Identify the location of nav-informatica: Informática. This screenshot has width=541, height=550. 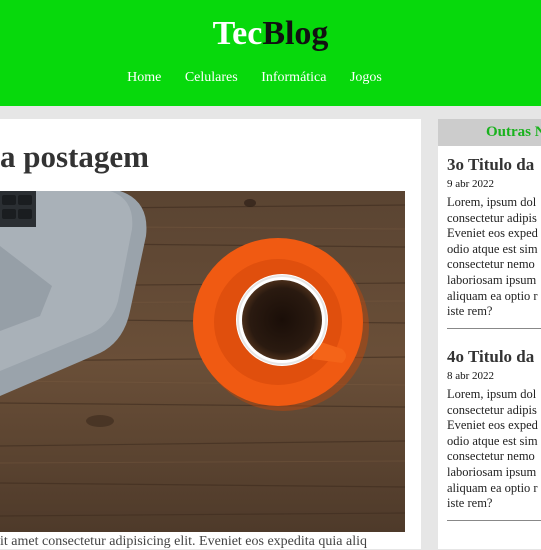
(293, 77).